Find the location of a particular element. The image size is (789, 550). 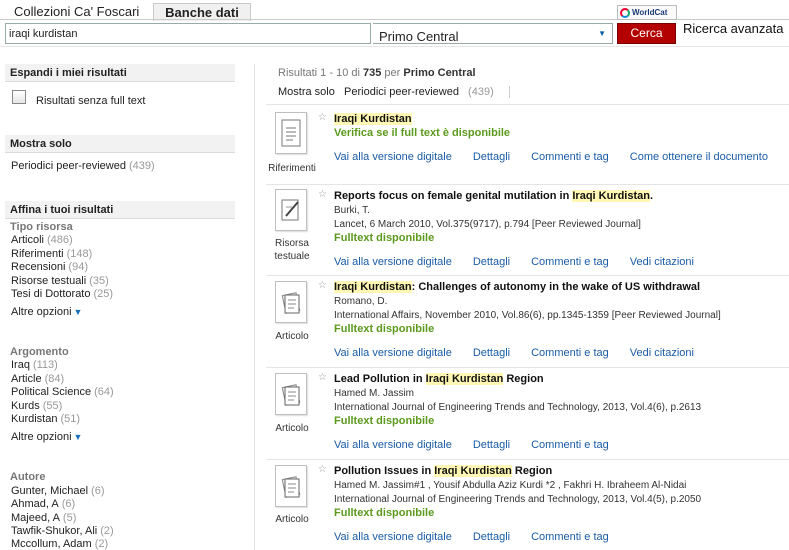

text-resource-type-icon is located at coordinates (291, 210).